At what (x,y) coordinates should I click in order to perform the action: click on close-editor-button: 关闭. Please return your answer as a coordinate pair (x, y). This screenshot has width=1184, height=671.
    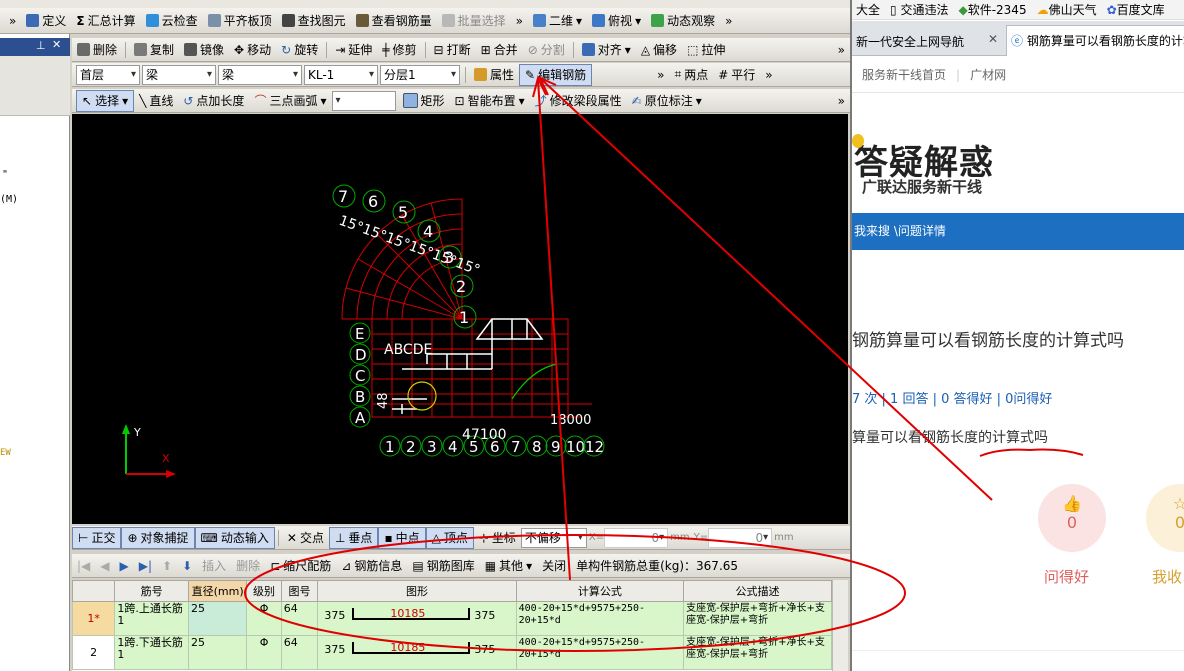
    Looking at the image, I should click on (554, 566).